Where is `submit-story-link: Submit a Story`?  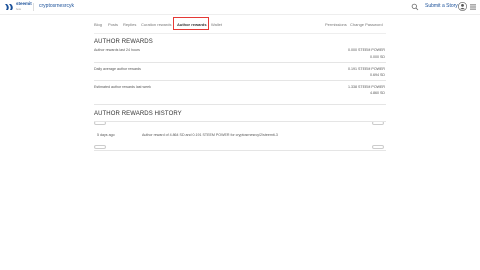 submit-story-link: Submit a Story is located at coordinates (441, 6).